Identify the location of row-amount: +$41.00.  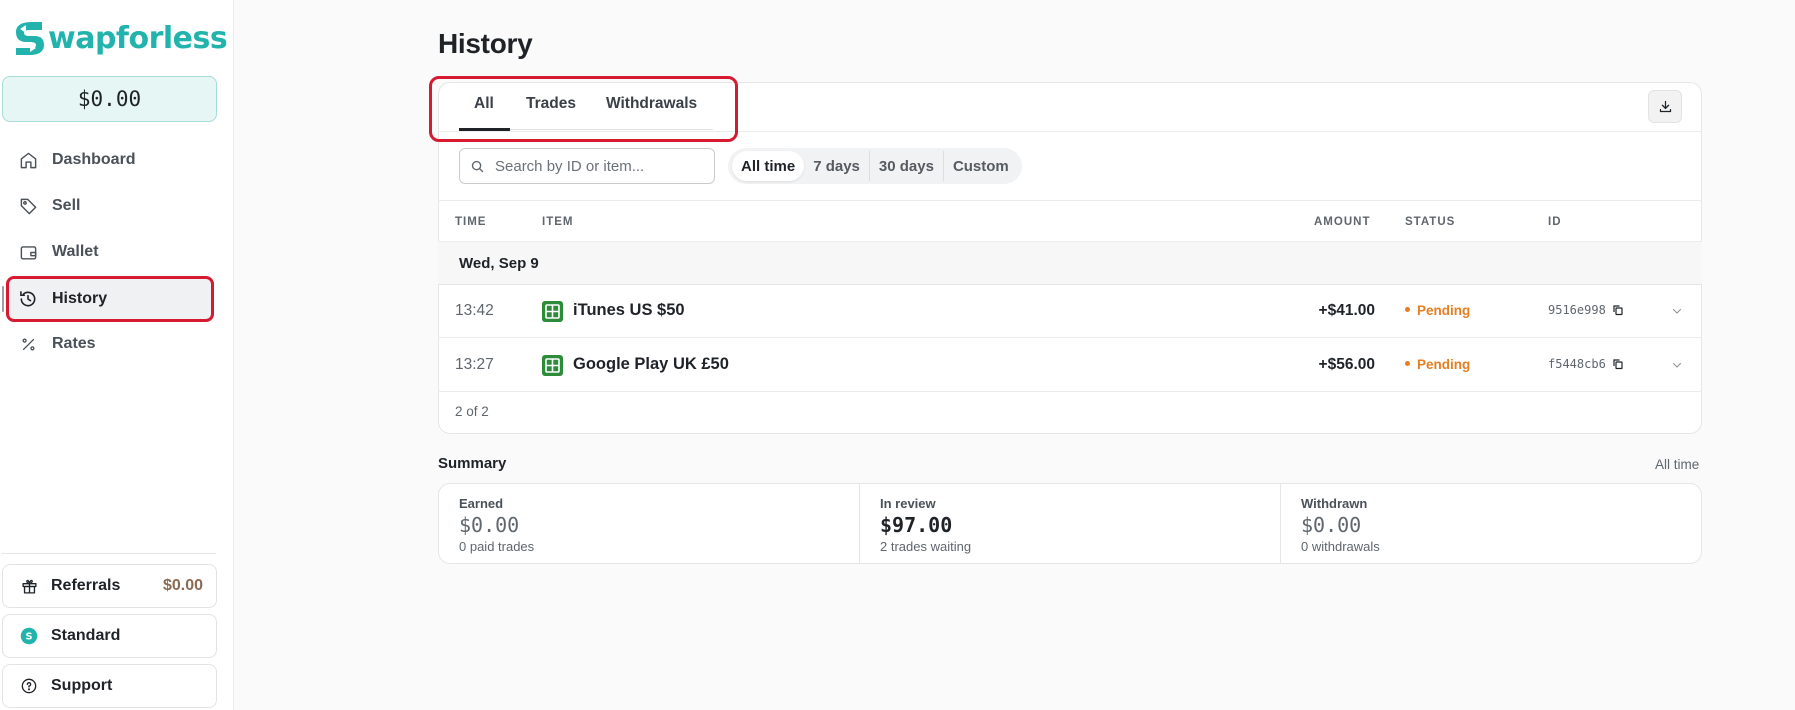
(1346, 310).